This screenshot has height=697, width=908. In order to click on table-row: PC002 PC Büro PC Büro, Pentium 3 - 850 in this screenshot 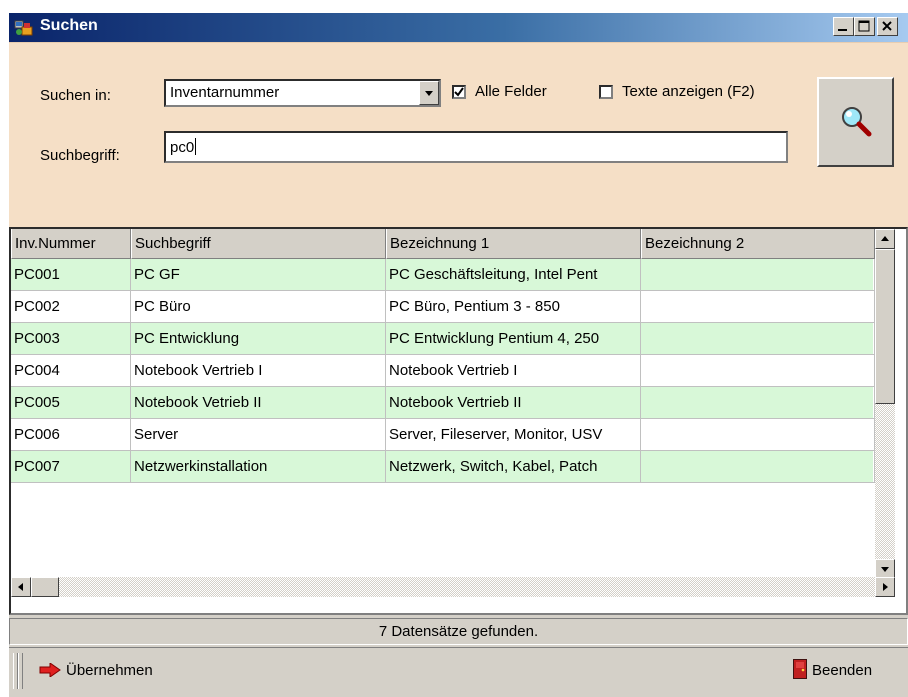, I will do `click(443, 307)`.